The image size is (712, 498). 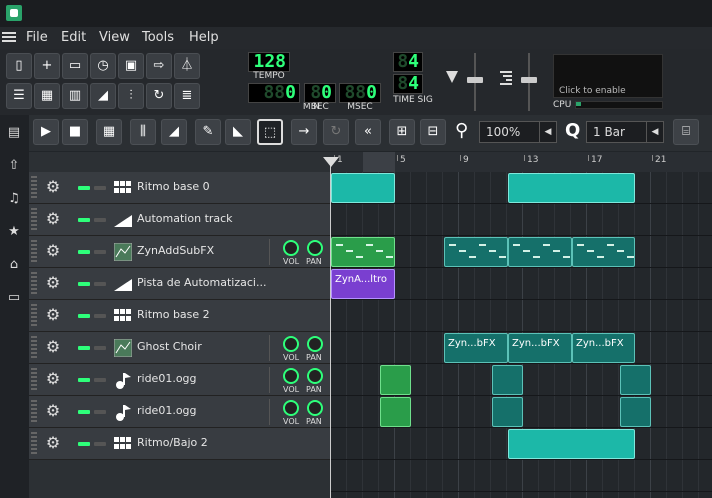 What do you see at coordinates (47, 96) in the screenshot?
I see `beat-editor-icon: ▦` at bounding box center [47, 96].